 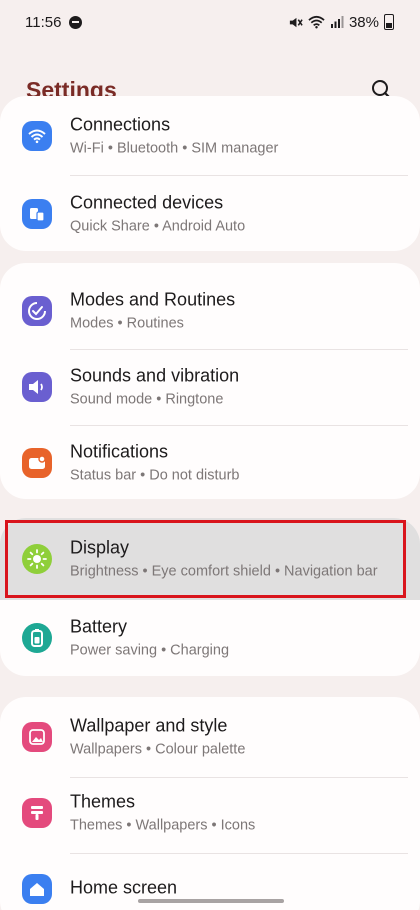 I want to click on brightness-icon, so click(x=37, y=559).